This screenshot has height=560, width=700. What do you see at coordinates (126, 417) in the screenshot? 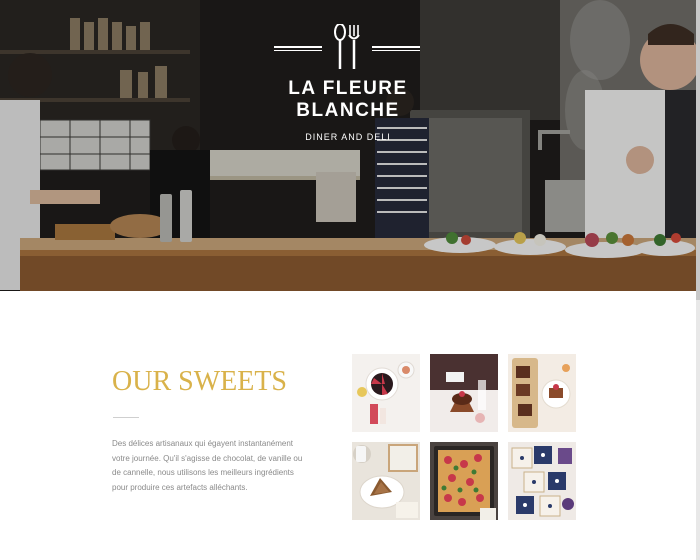
I see `section-divider` at bounding box center [126, 417].